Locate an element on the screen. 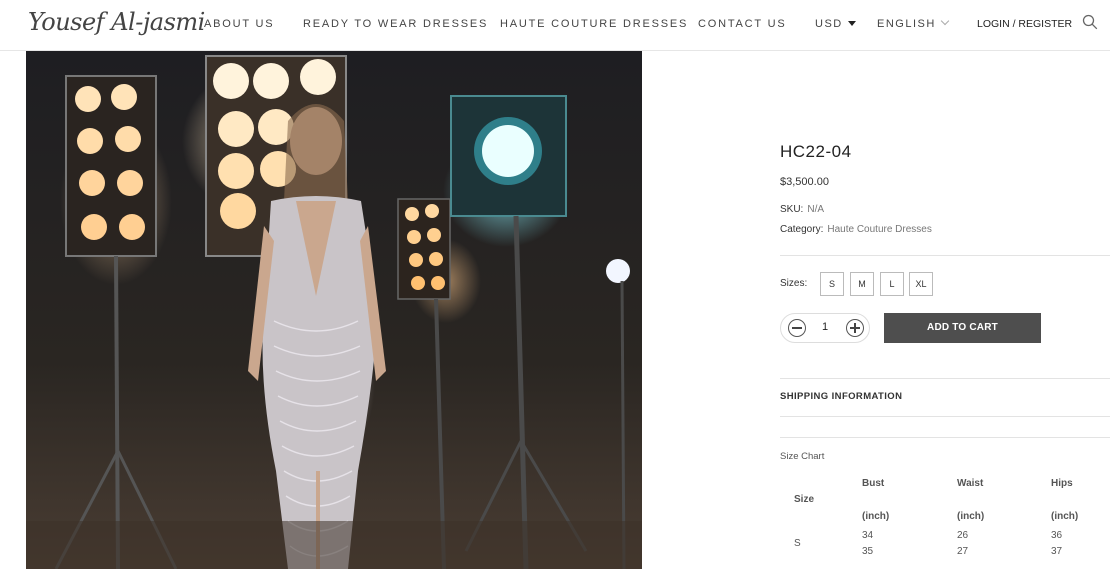 The width and height of the screenshot is (1110, 569). waist-unit: (inch) is located at coordinates (971, 516).